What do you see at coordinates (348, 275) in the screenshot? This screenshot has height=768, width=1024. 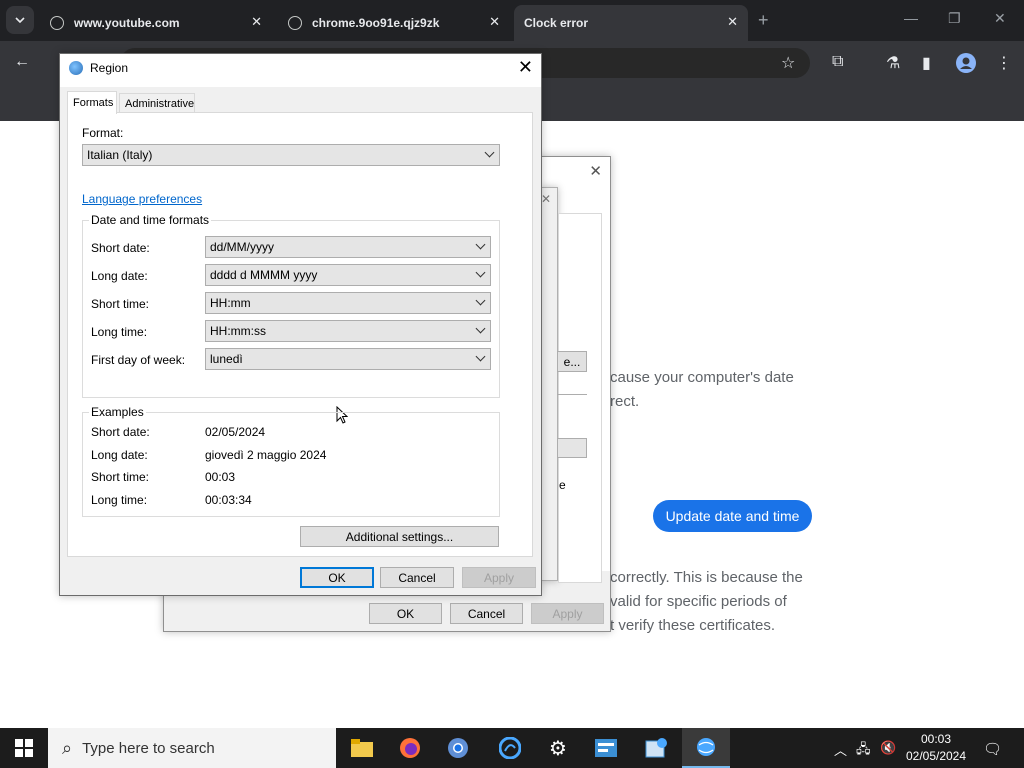 I see `long-date-select: dddd d MMMM yyyy` at bounding box center [348, 275].